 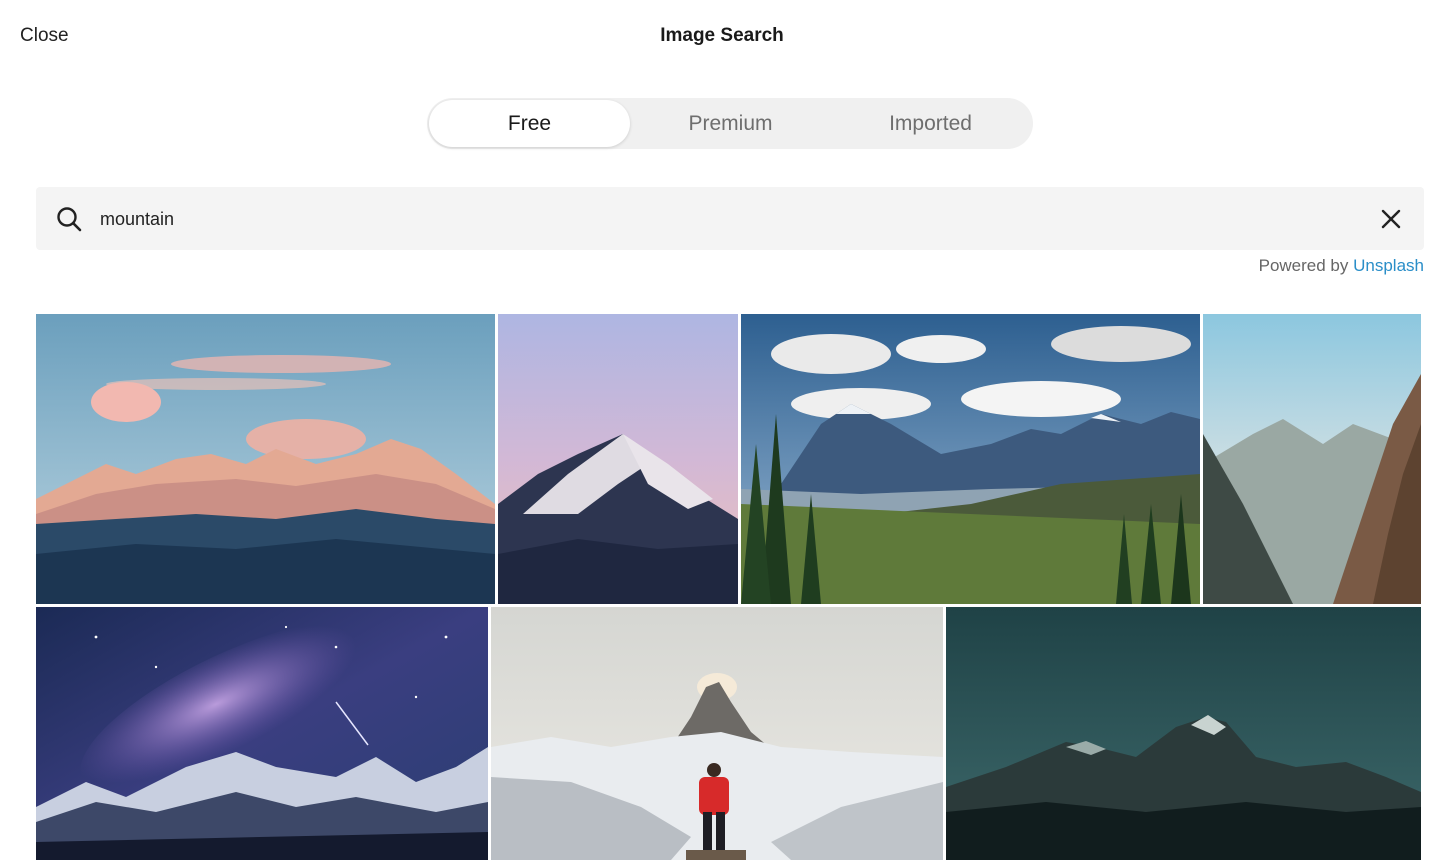 I want to click on attribution: Powered by Unsplash, so click(x=1341, y=266).